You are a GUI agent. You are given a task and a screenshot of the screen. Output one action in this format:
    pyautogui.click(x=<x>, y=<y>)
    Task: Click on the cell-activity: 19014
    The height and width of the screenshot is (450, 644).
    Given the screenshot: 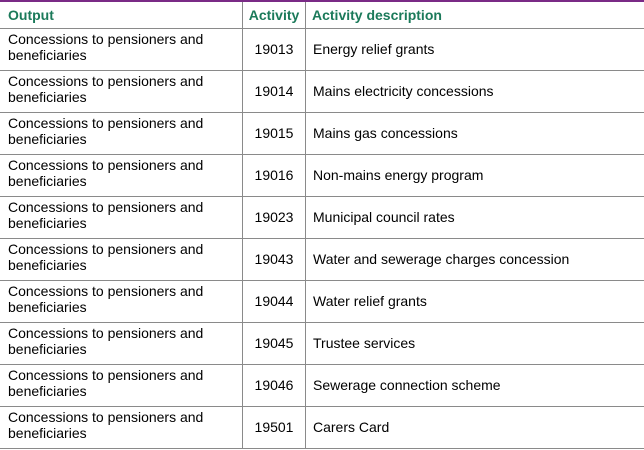 What is the action you would take?
    pyautogui.click(x=274, y=91)
    